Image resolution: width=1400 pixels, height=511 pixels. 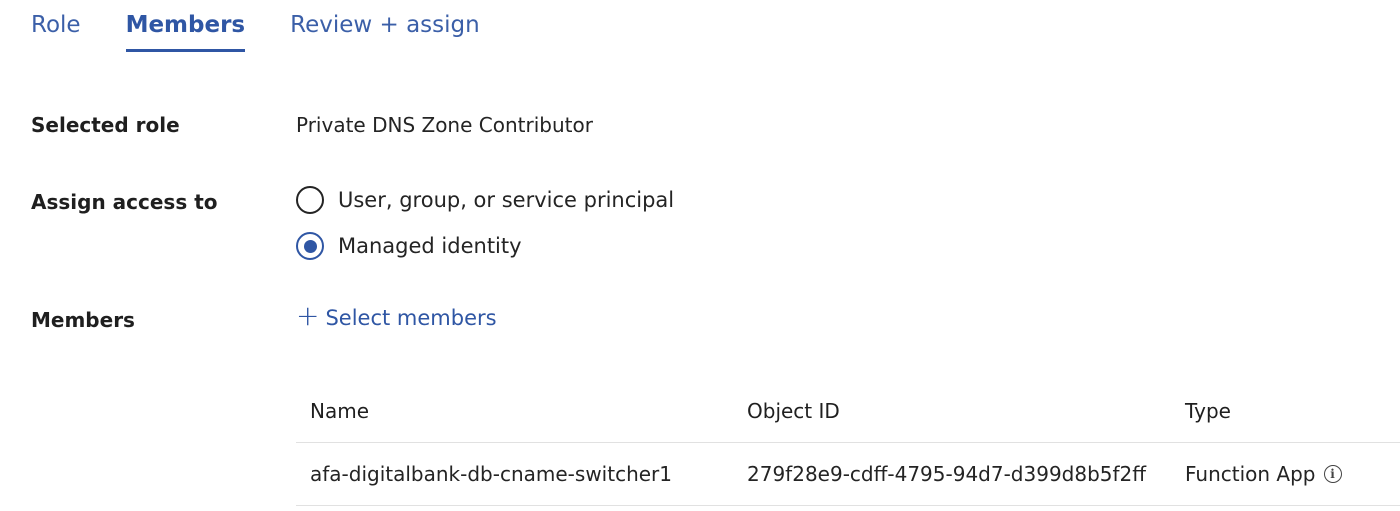 I want to click on selected-role-value: Private DNS Zone Contributor, so click(x=444, y=125).